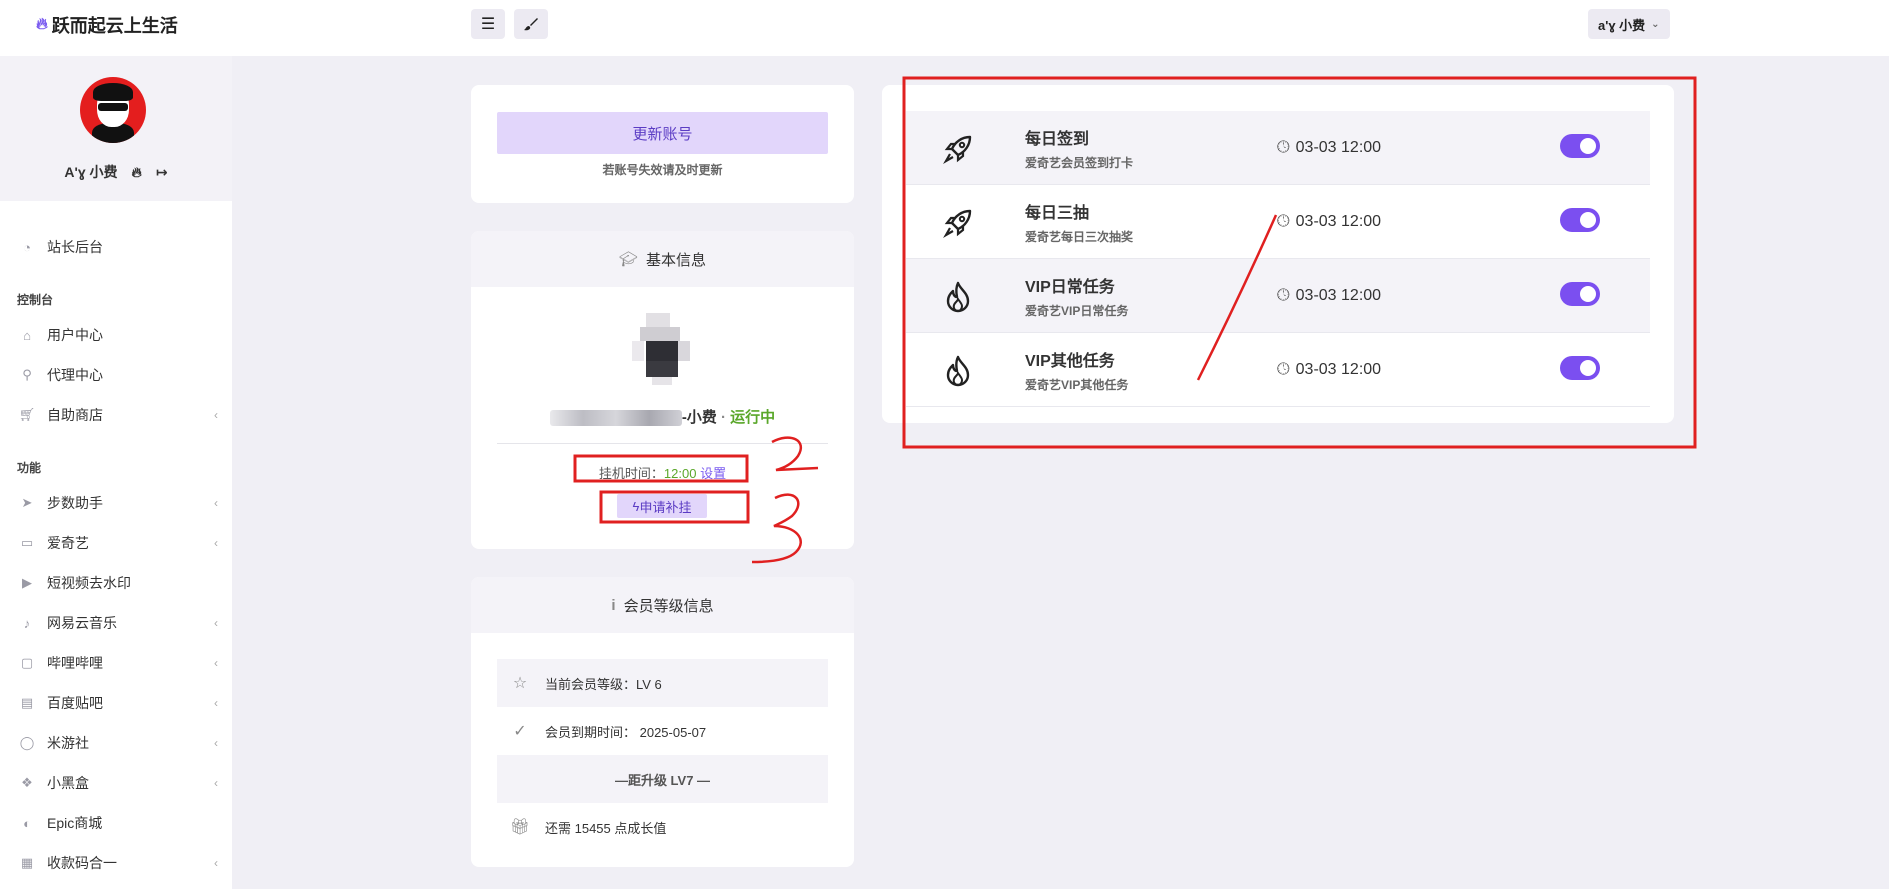 Image resolution: width=1889 pixels, height=889 pixels. What do you see at coordinates (1057, 213) in the screenshot?
I see `task-title: 每日三抽` at bounding box center [1057, 213].